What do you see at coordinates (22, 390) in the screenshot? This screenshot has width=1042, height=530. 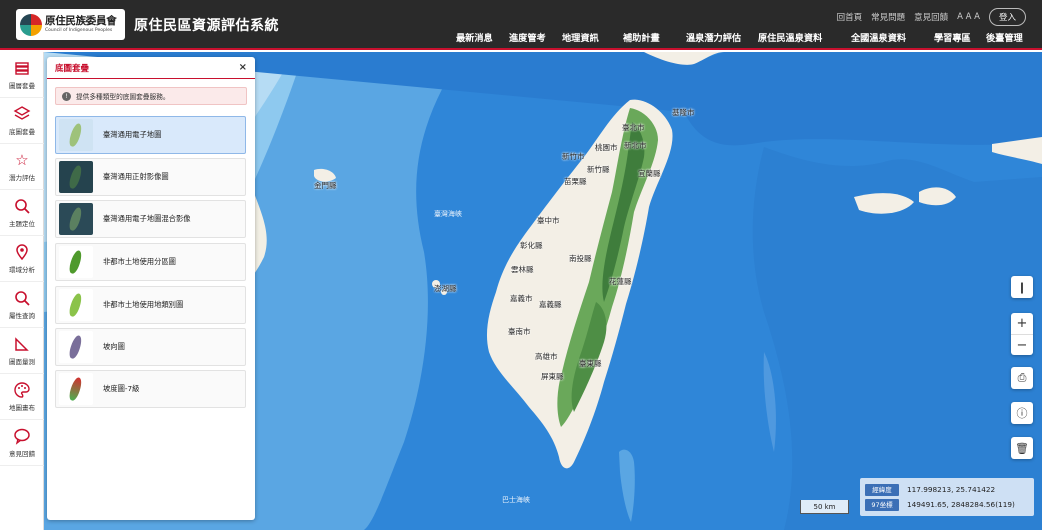 I see `palette-icon` at bounding box center [22, 390].